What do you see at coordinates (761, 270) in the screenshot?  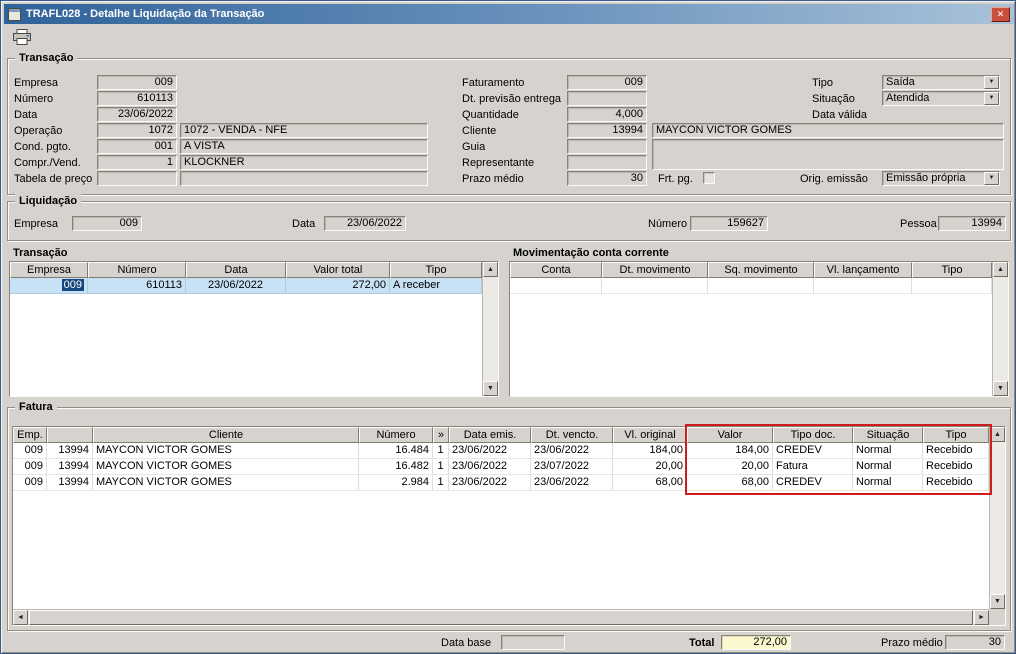 I see `column-header: Sq. movimento` at bounding box center [761, 270].